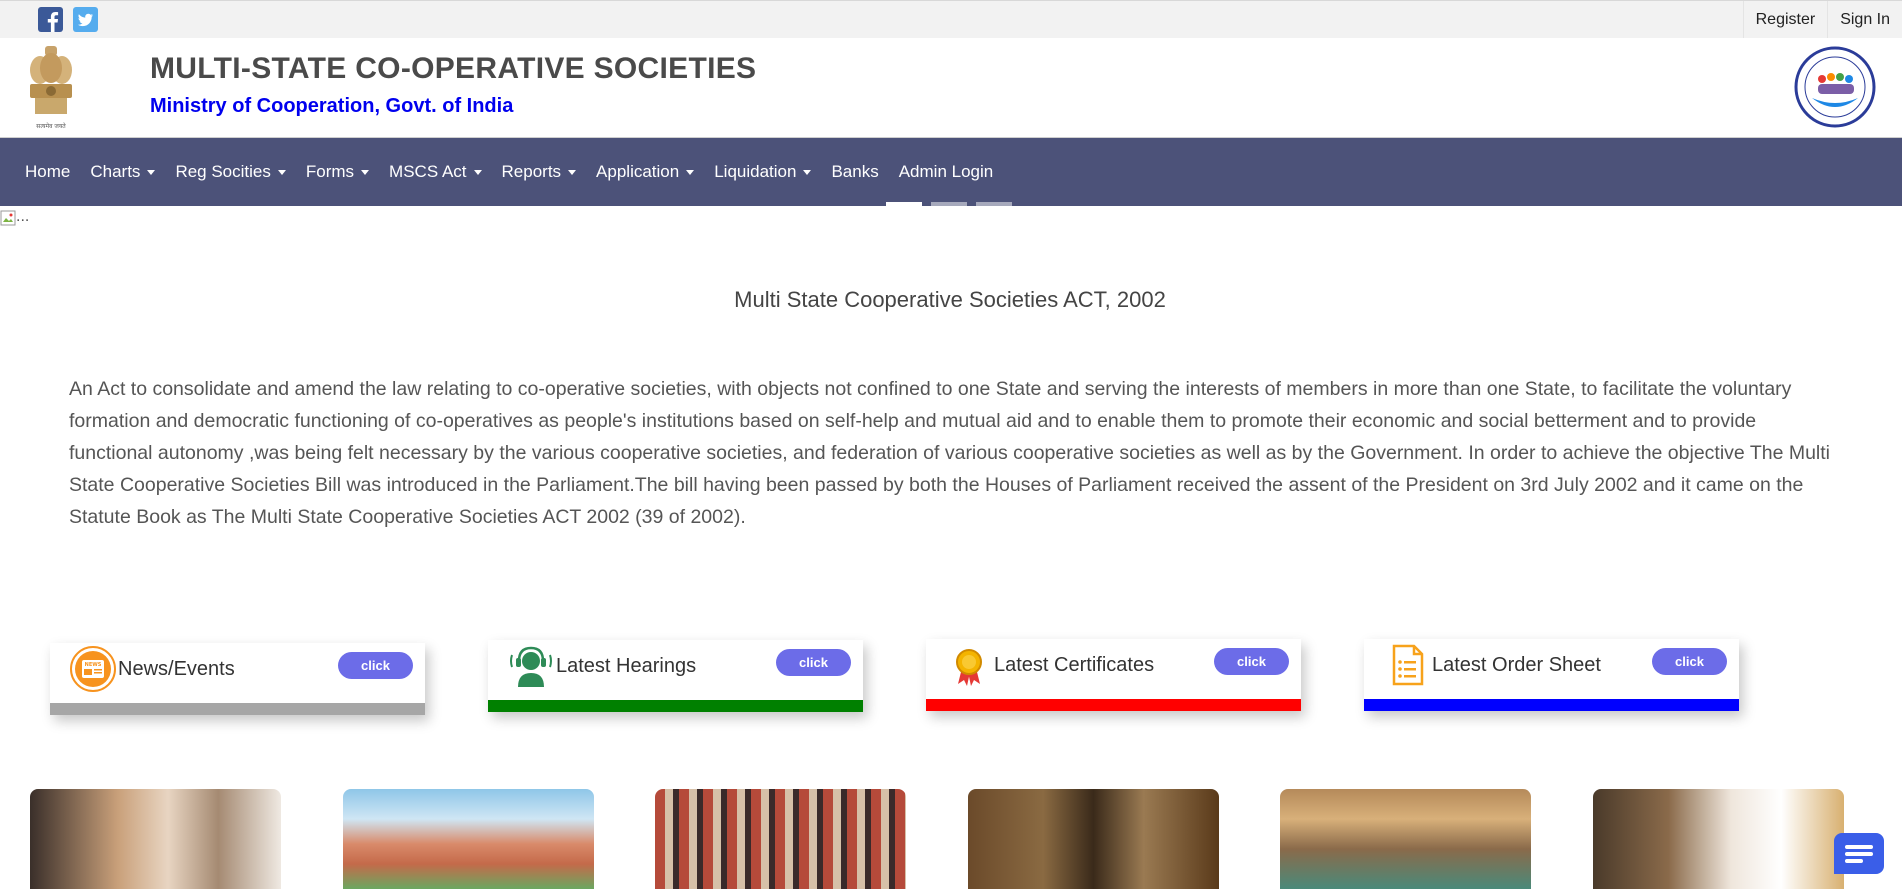 This screenshot has width=1902, height=889. What do you see at coordinates (51, 126) in the screenshot?
I see `emblem-motto: सत्यमेव जयते` at bounding box center [51, 126].